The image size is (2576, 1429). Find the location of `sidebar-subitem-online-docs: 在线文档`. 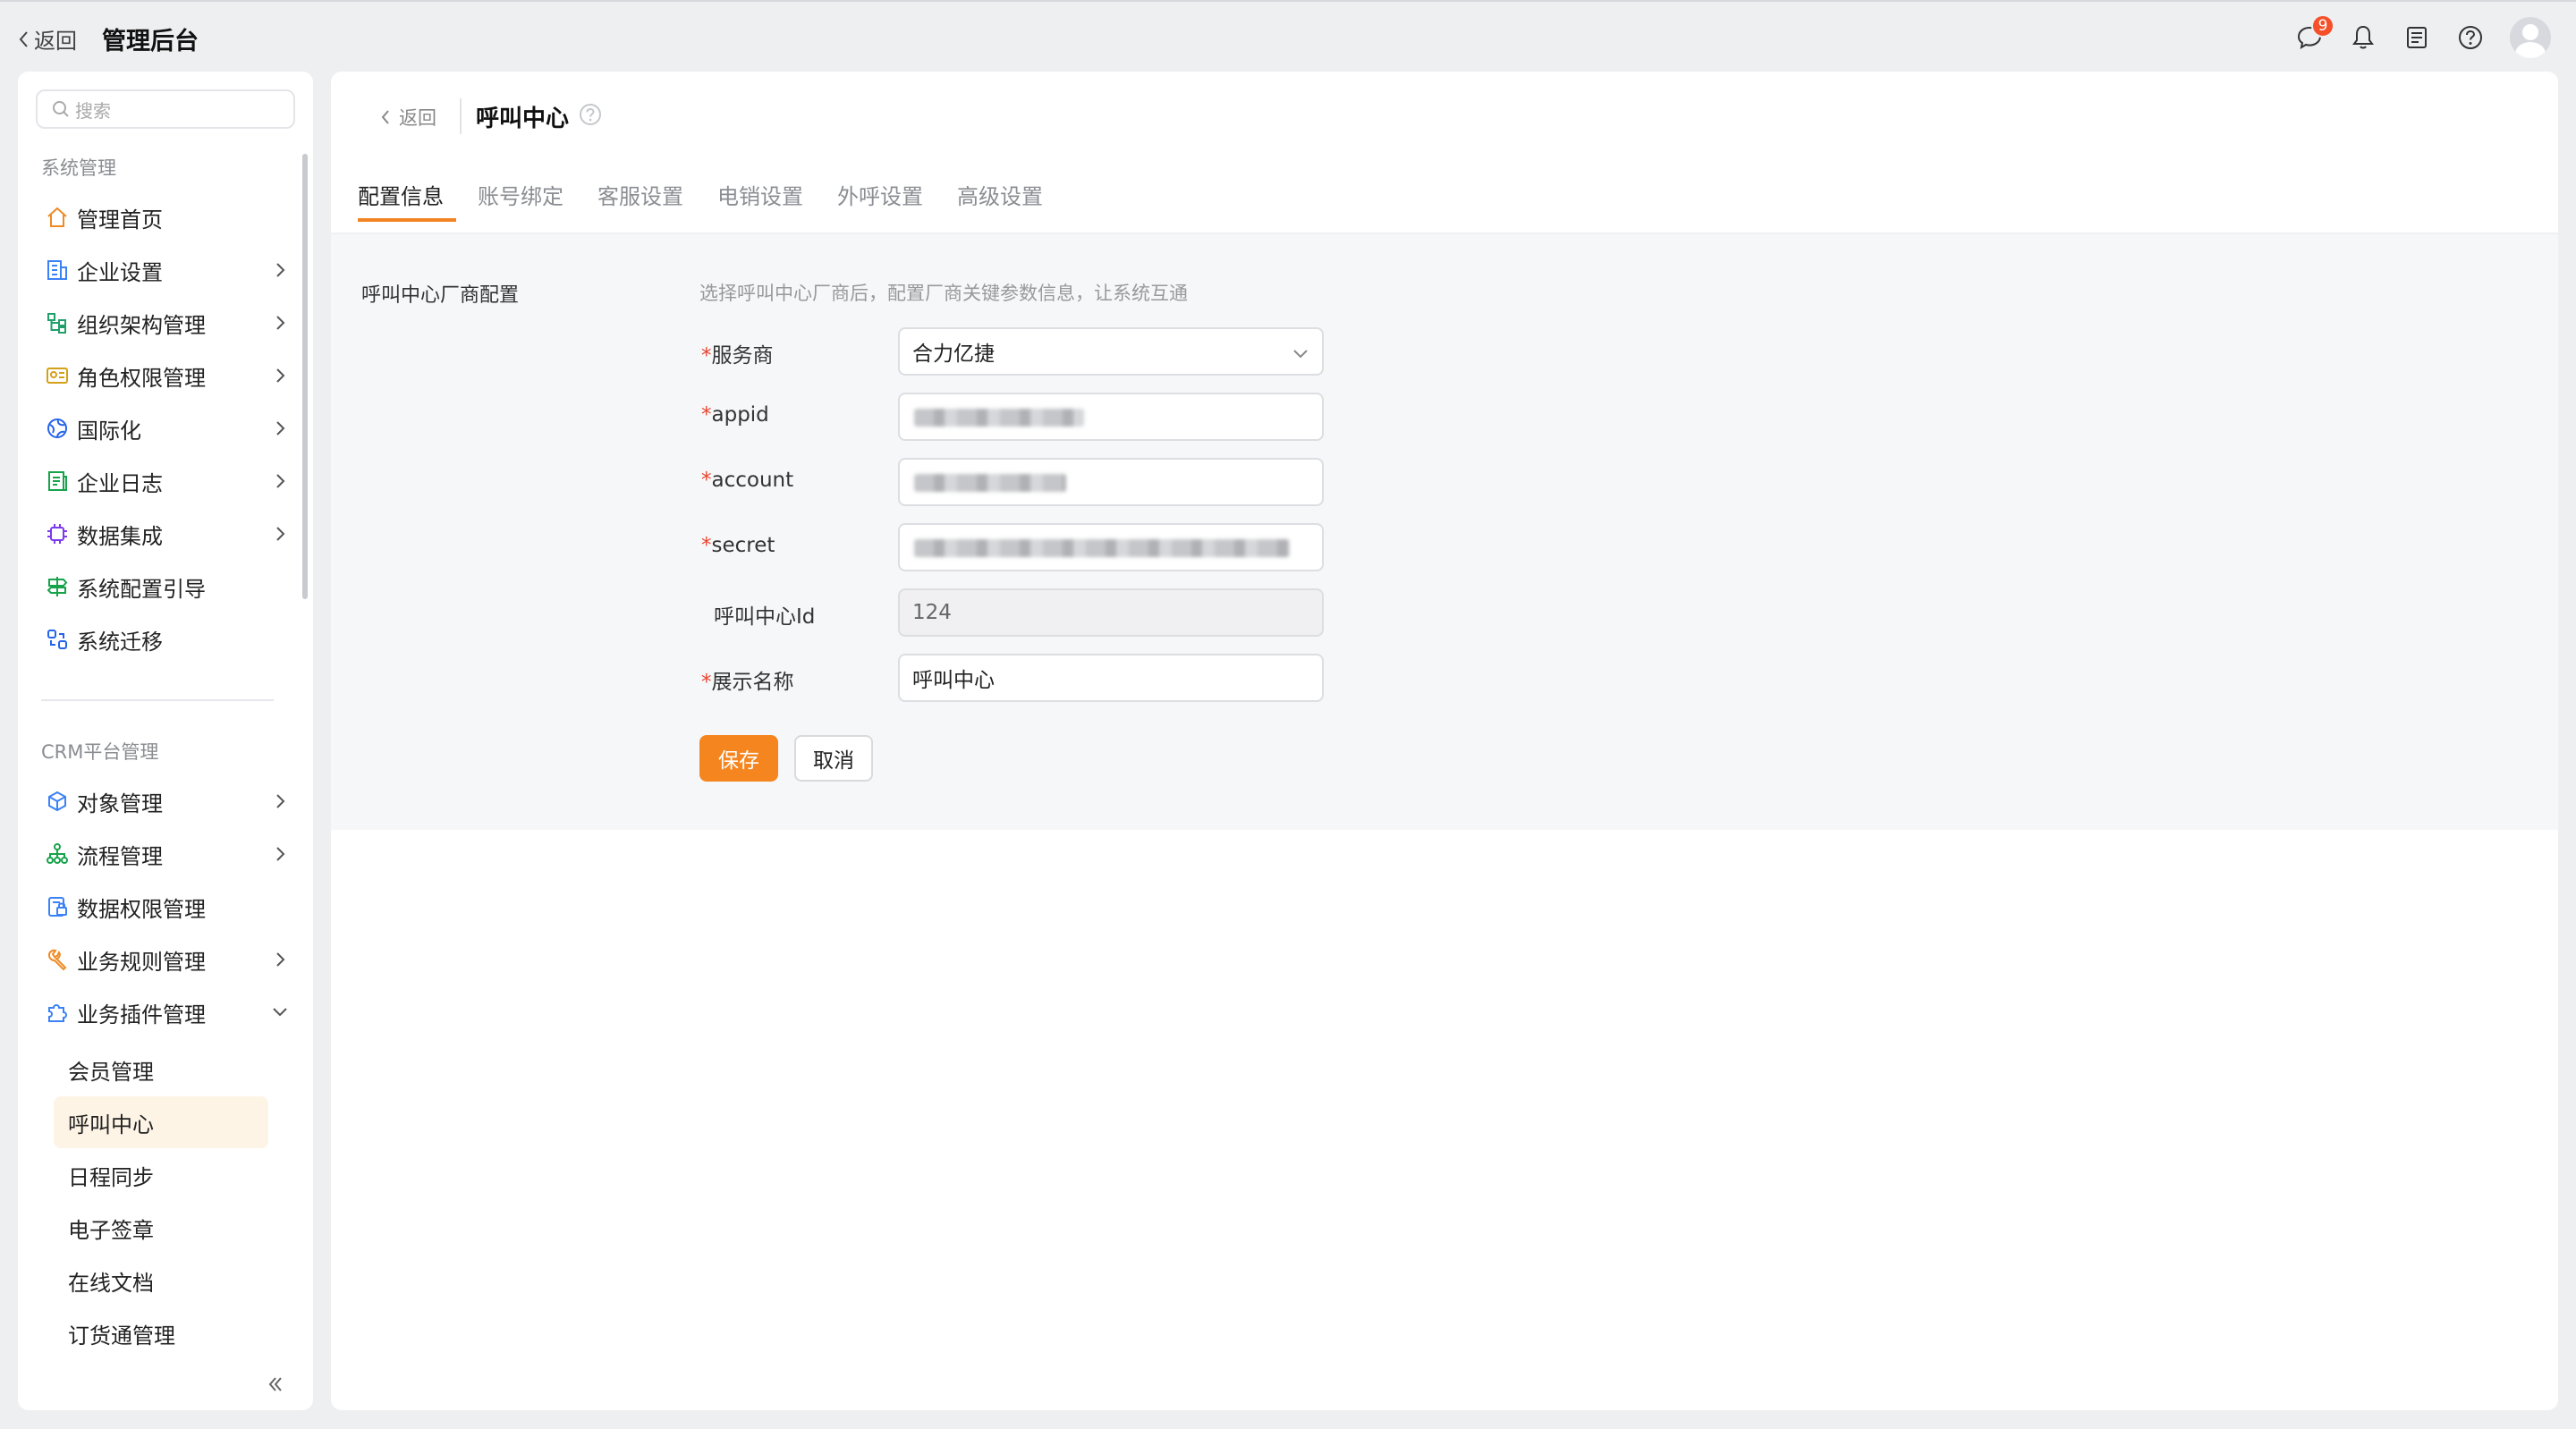

sidebar-subitem-online-docs: 在线文档 is located at coordinates (161, 1280).